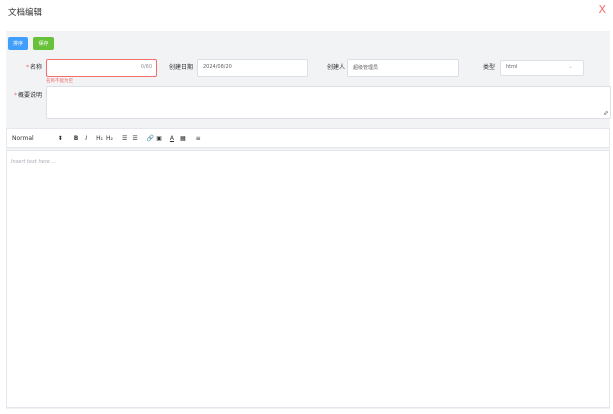  Describe the element at coordinates (183, 138) in the screenshot. I see `background-color-button: ▦` at that location.